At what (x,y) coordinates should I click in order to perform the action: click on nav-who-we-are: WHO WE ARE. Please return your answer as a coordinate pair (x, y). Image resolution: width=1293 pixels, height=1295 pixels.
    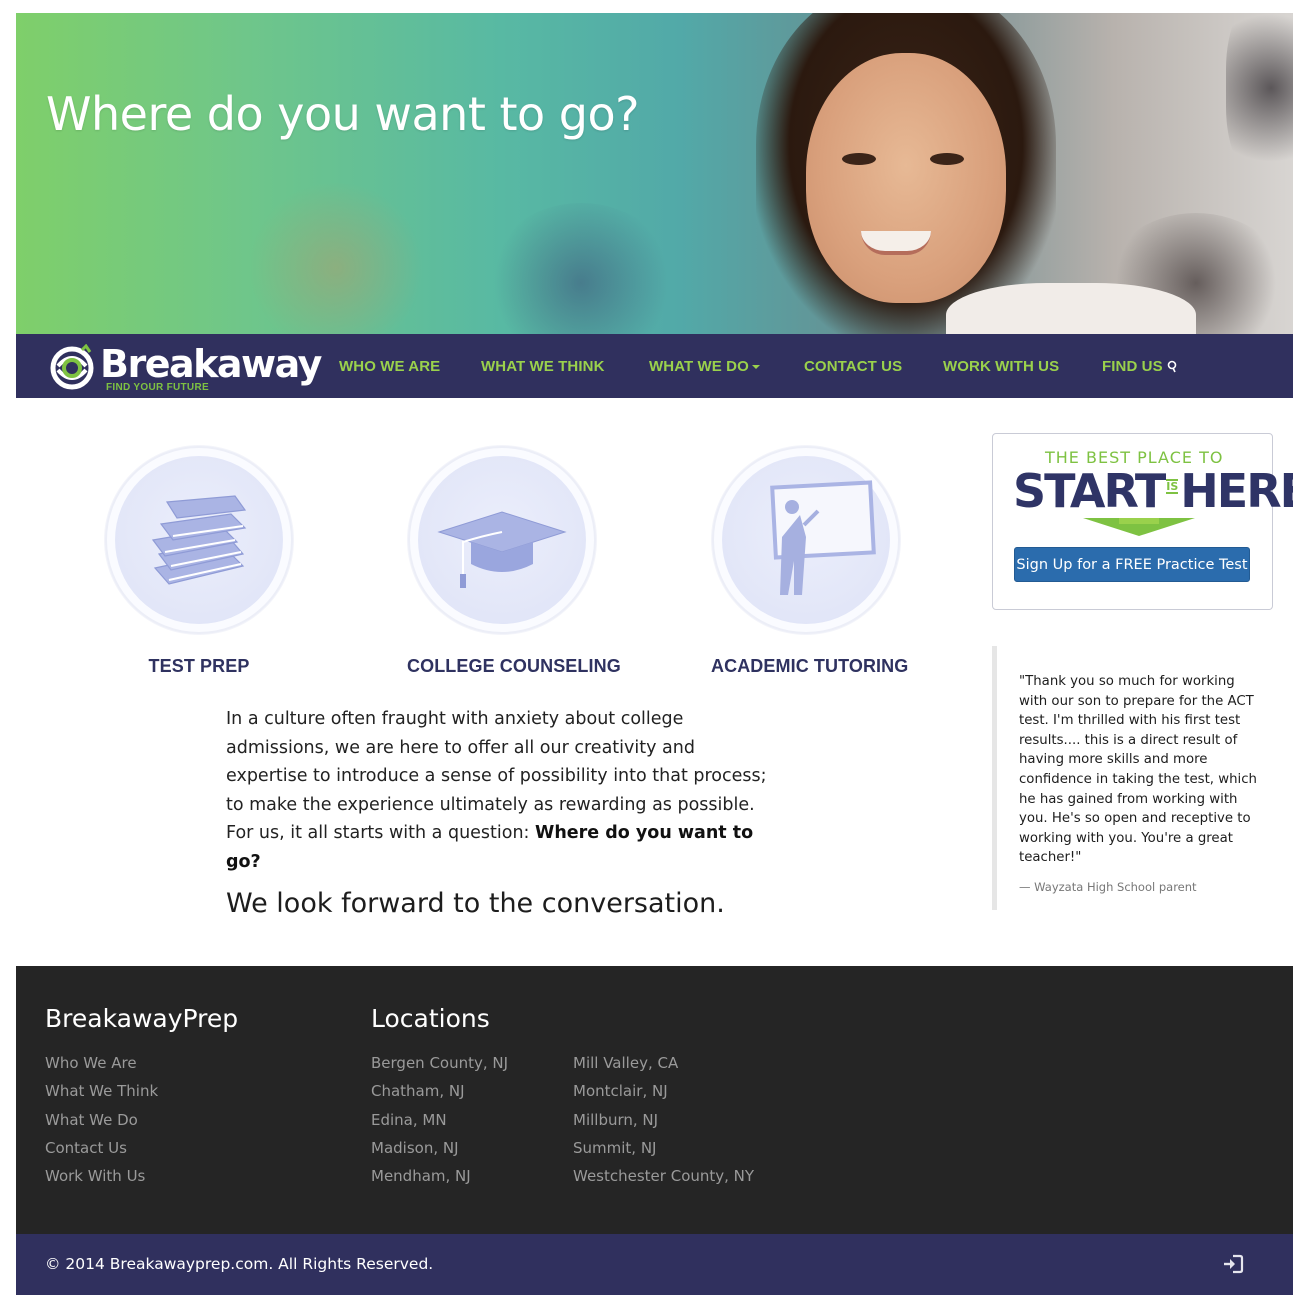
    Looking at the image, I should click on (389, 366).